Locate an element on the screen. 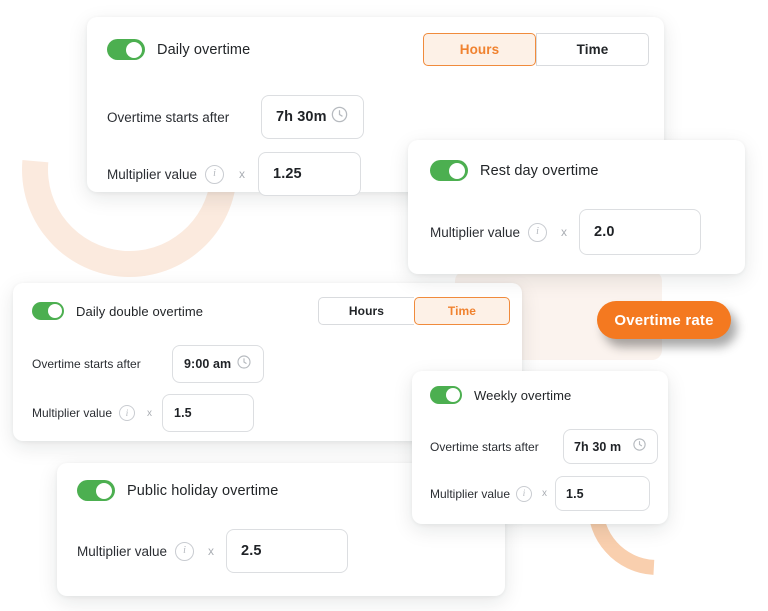 The height and width of the screenshot is (611, 768). row-multiplier-value: Multiplier value i x 2.0 is located at coordinates (566, 232).